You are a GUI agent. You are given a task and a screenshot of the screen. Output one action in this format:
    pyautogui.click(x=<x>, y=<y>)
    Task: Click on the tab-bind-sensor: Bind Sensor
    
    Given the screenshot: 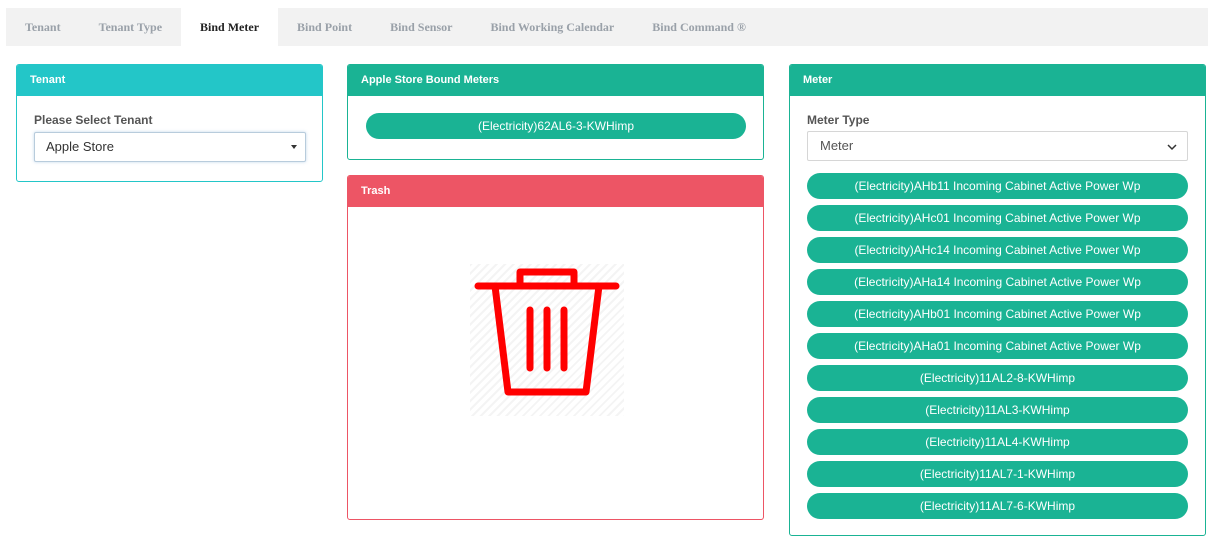 What is the action you would take?
    pyautogui.click(x=421, y=27)
    